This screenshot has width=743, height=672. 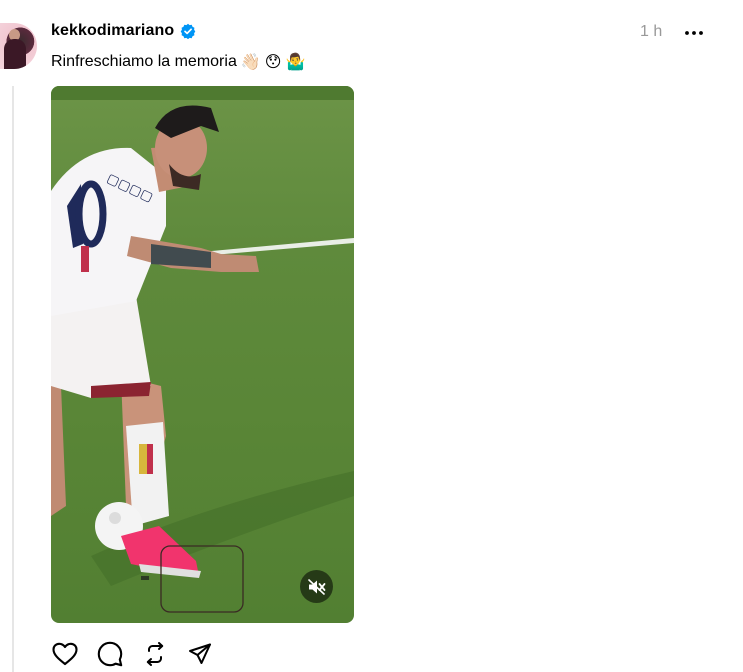 What do you see at coordinates (112, 31) in the screenshot?
I see `username-link: kekkodimariano` at bounding box center [112, 31].